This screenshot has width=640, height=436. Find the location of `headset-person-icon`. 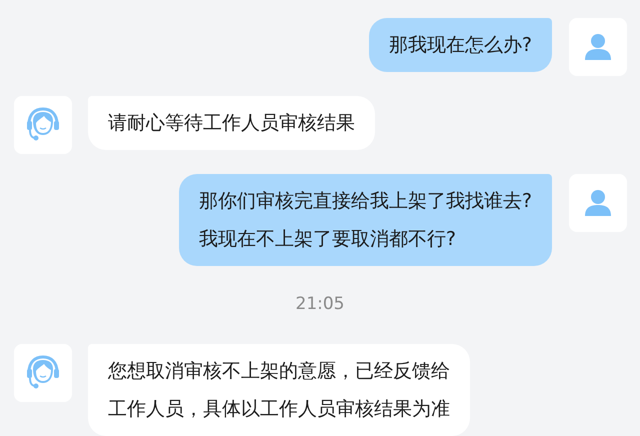

headset-person-icon is located at coordinates (43, 373).